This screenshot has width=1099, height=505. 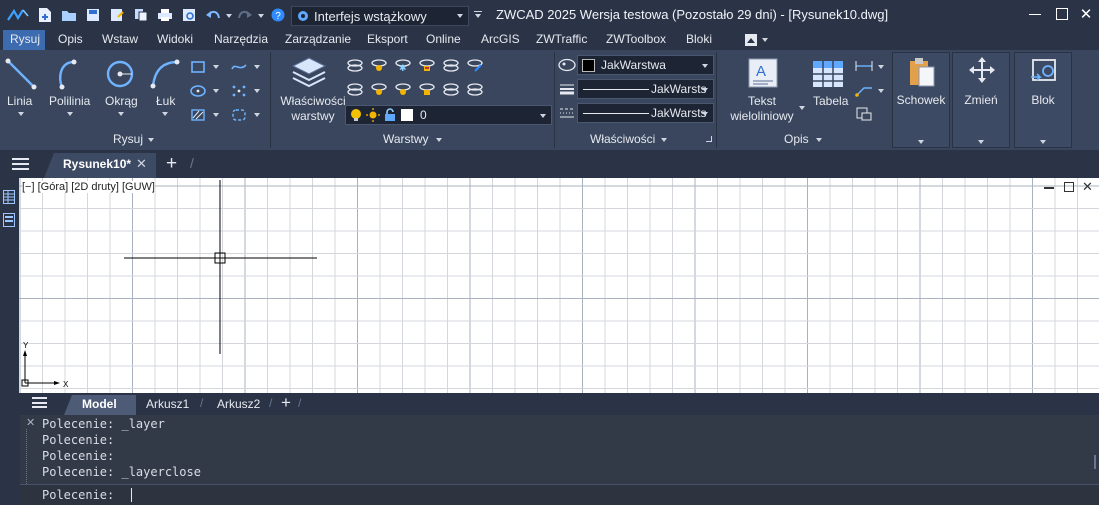 What do you see at coordinates (387, 39) in the screenshot?
I see `tab-eksport: Eksport` at bounding box center [387, 39].